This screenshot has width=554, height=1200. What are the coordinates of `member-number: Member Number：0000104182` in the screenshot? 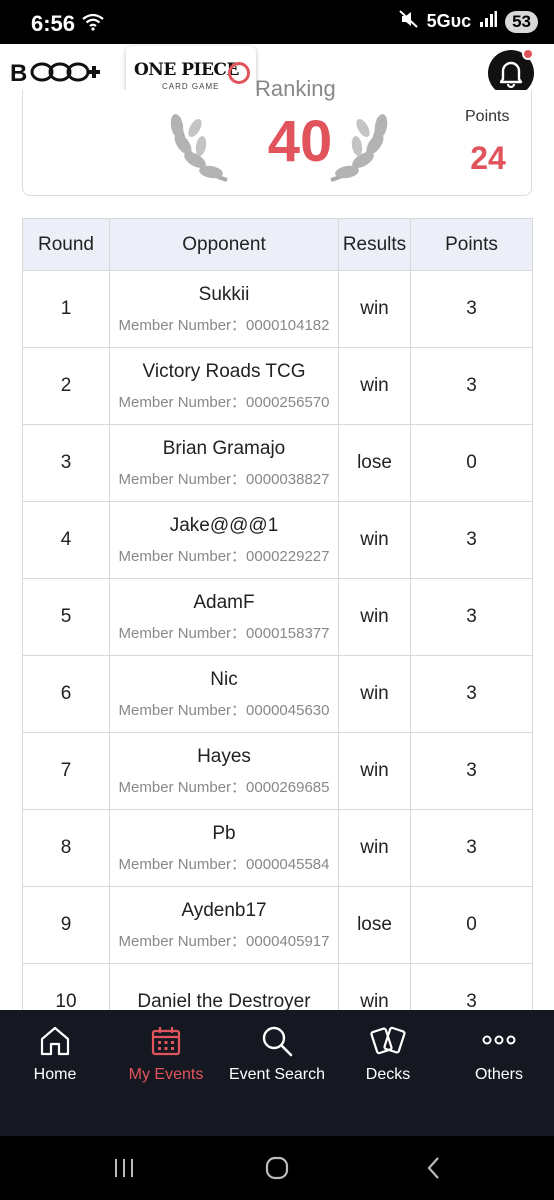 It's located at (224, 325).